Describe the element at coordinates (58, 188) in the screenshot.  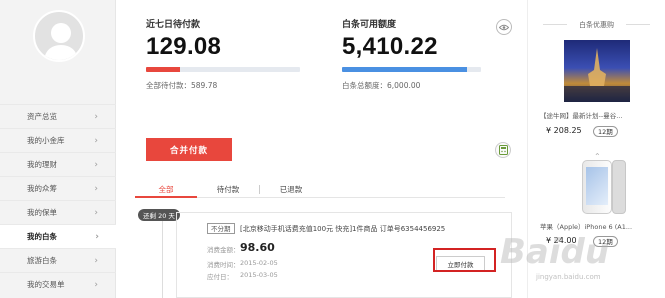
I see `sidebar-item-crowdfunding: 我的众筹 ›` at that location.